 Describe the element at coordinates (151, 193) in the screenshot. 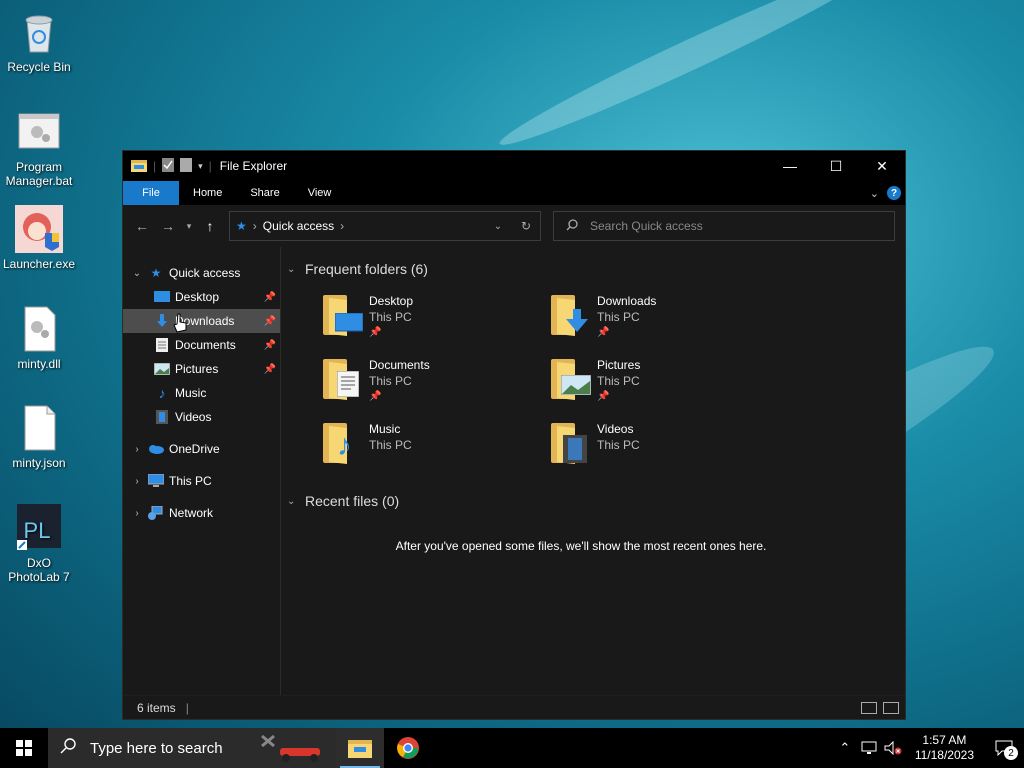

I see `tab-file: File` at that location.